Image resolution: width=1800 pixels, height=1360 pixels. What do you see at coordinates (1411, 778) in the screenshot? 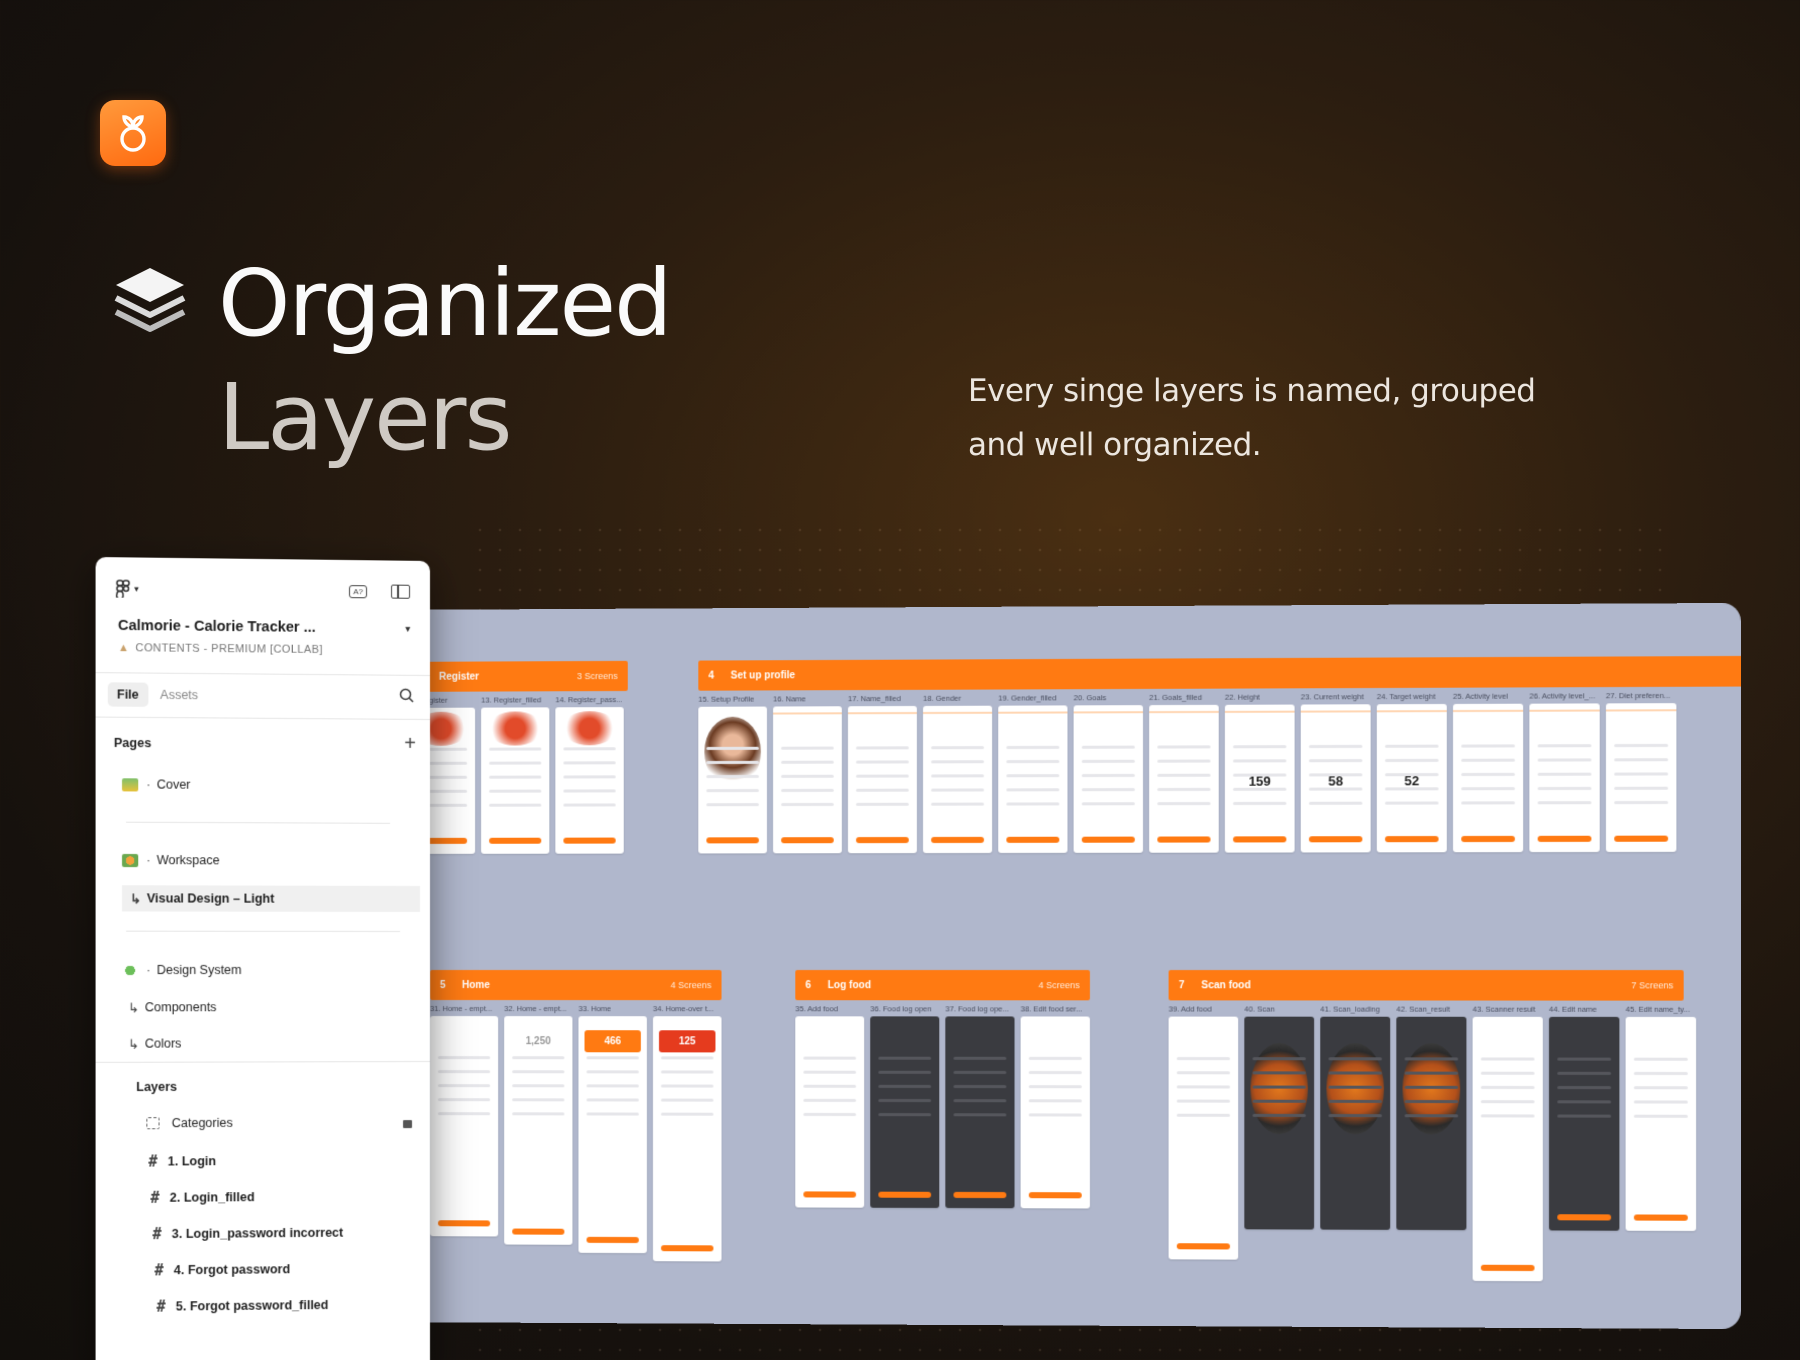
I see `screen-preview: 52` at bounding box center [1411, 778].